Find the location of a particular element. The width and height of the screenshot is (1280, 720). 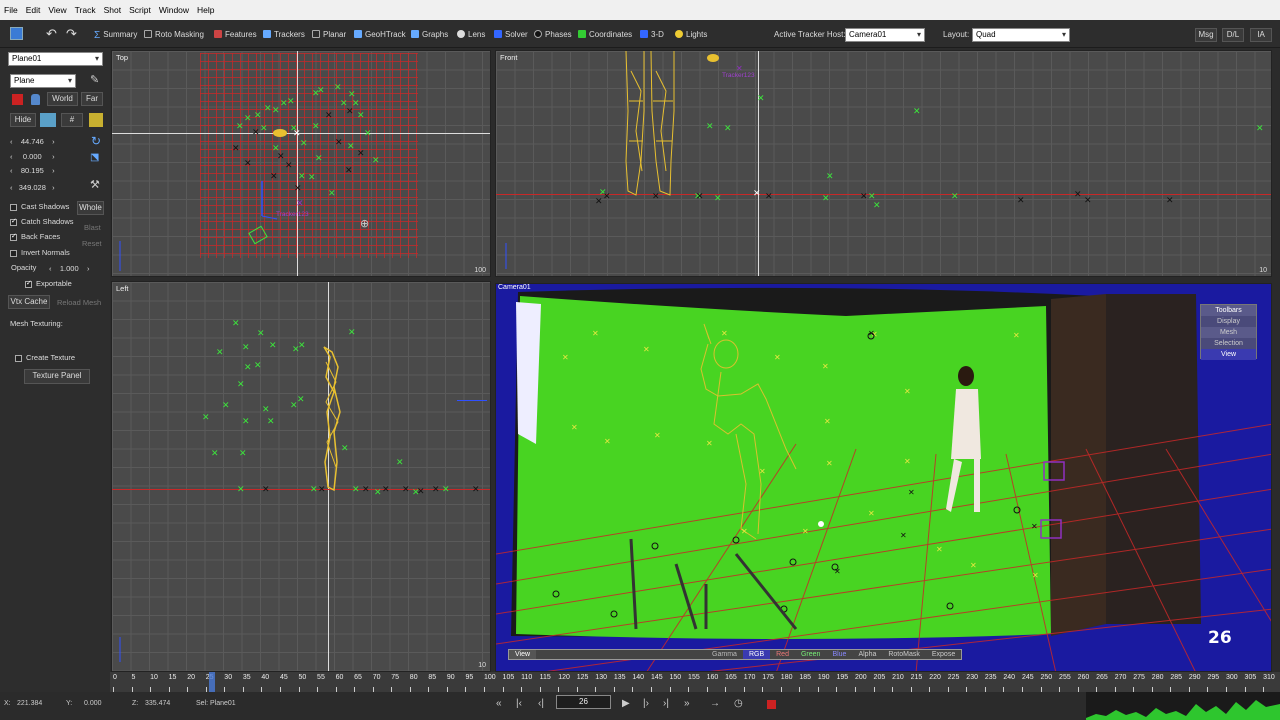

far-button: Far is located at coordinates (92, 99).